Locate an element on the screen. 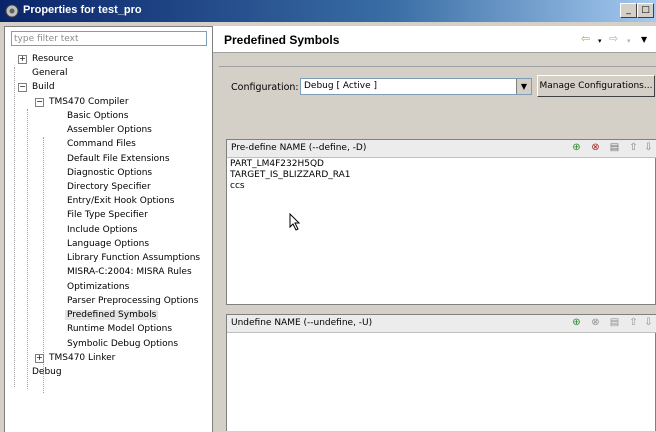 This screenshot has width=656, height=432. tree-item-resource: + Resource is located at coordinates (45, 59).